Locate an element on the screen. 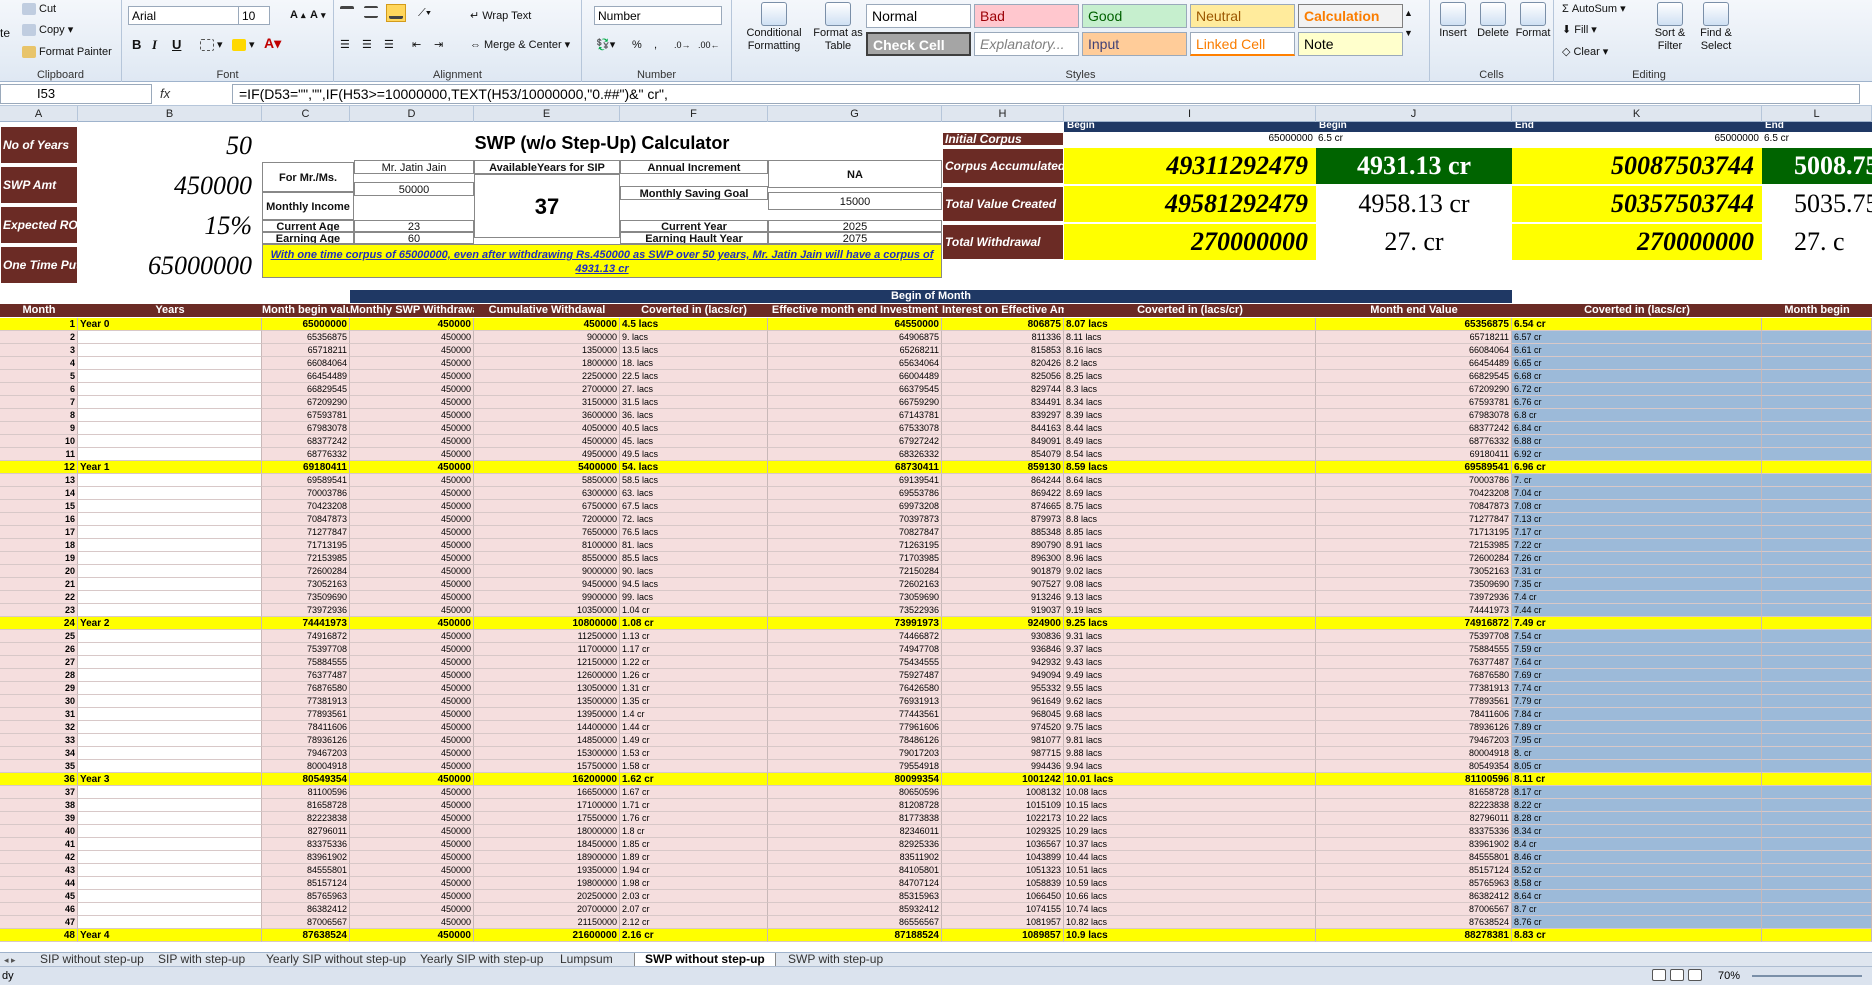 The width and height of the screenshot is (1872, 985). sort-filter-button: Sort & Filter is located at coordinates (1670, 27).